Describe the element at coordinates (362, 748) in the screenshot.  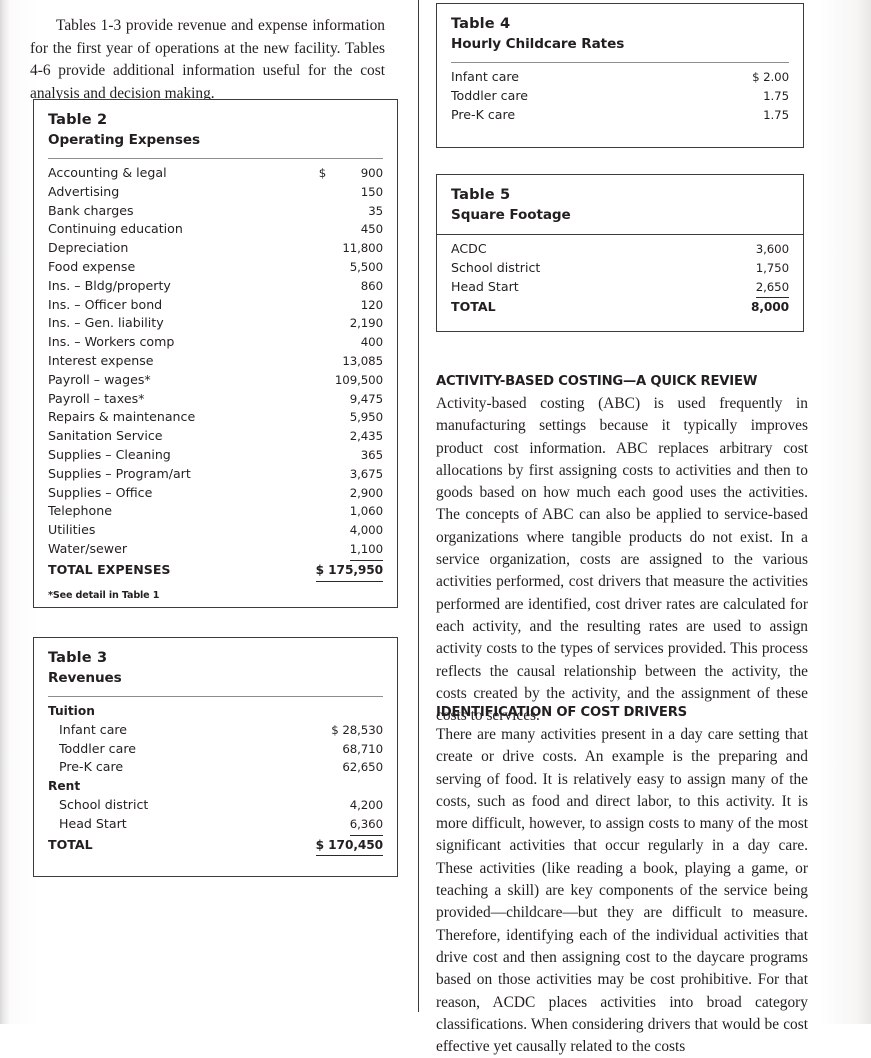
I see `row-value: 68,710` at that location.